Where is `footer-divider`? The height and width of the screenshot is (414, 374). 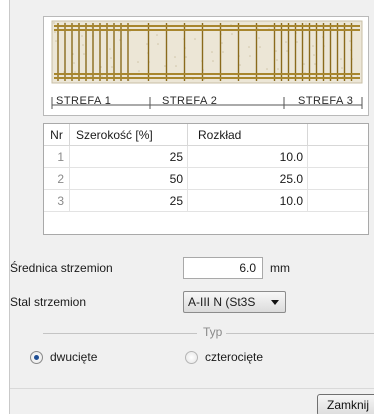
footer-divider is located at coordinates (192, 388).